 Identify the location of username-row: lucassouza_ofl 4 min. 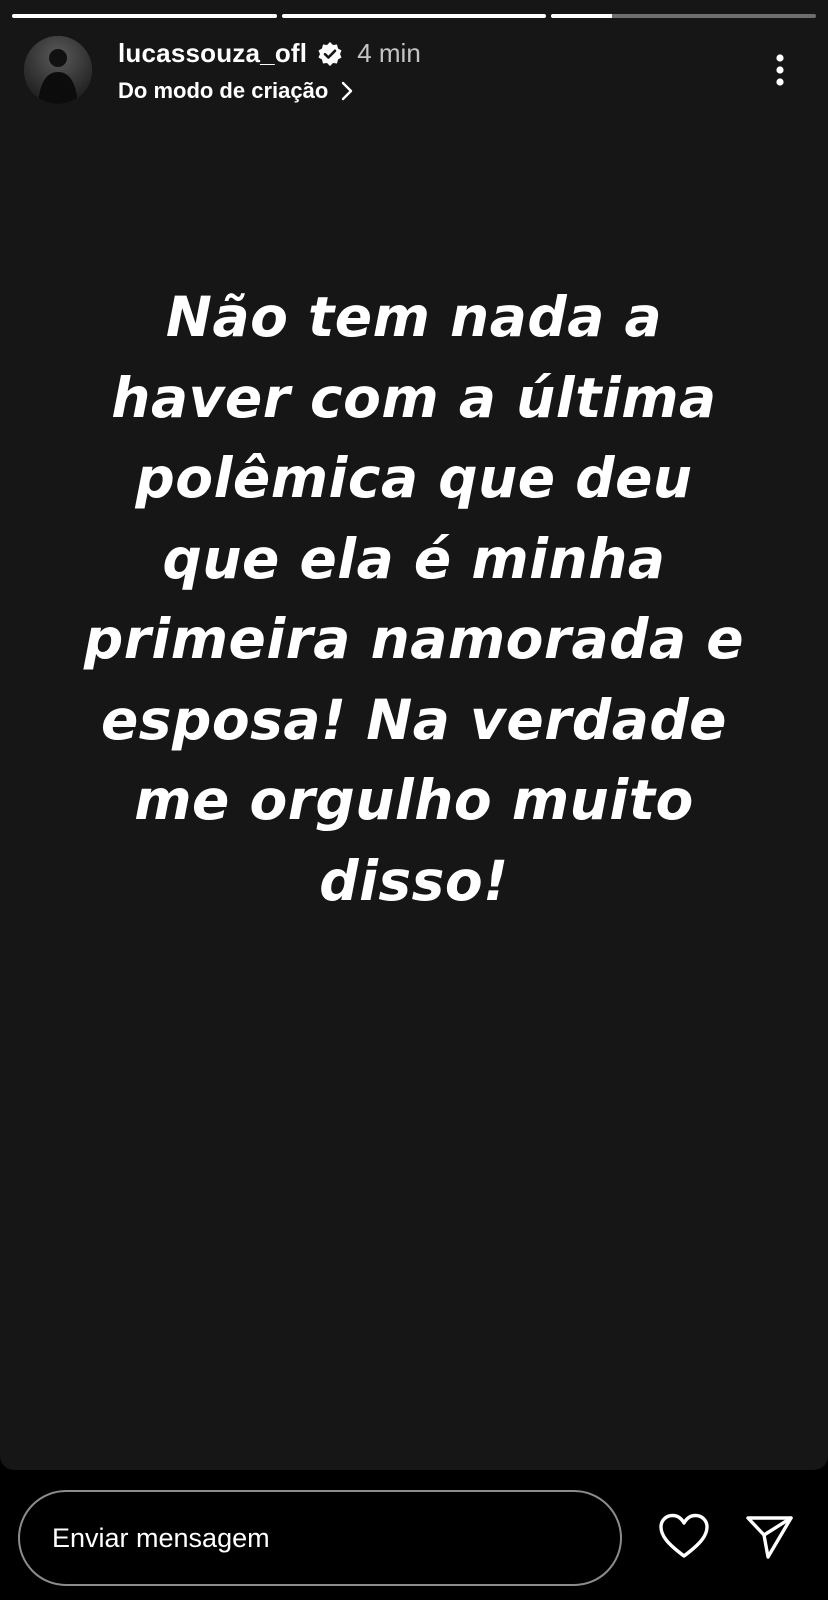
(269, 53).